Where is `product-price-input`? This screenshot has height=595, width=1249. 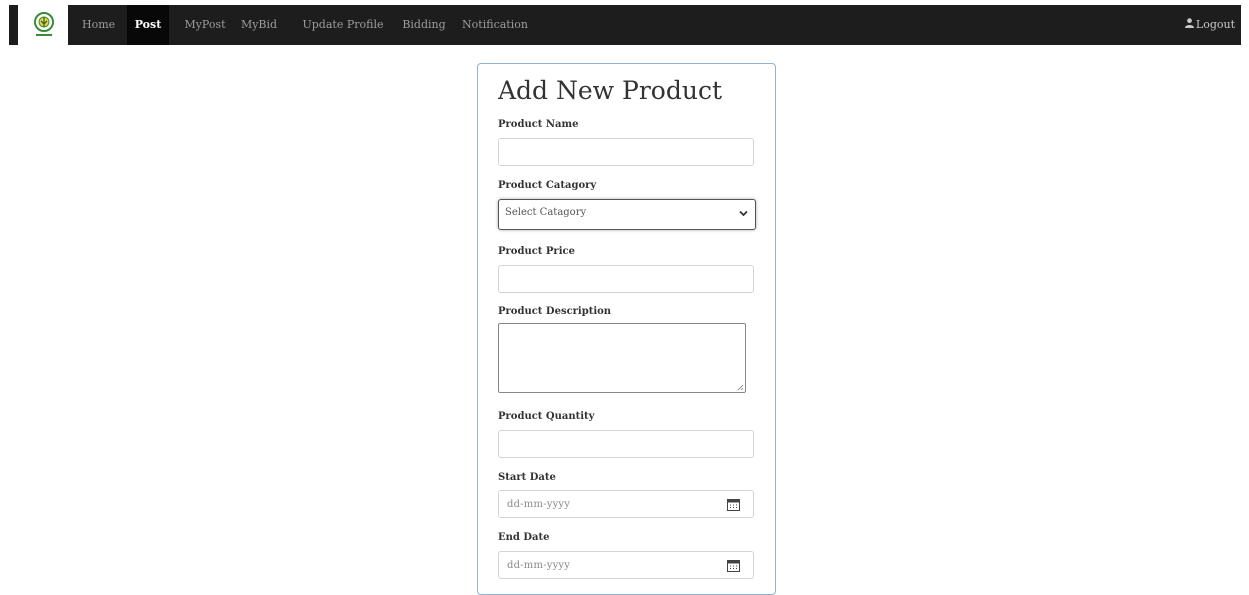
product-price-input is located at coordinates (626, 279).